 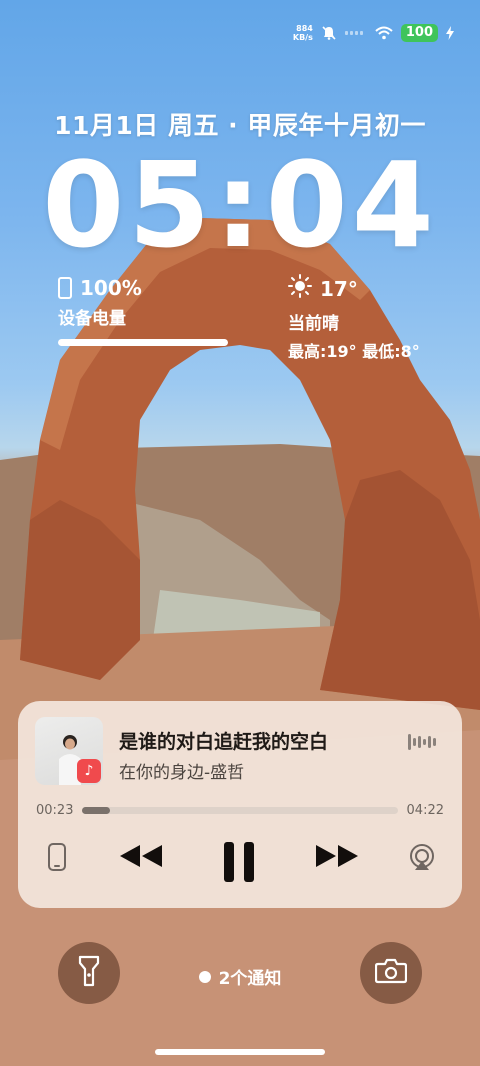 What do you see at coordinates (304, 28) in the screenshot?
I see `net-speed-value: 884` at bounding box center [304, 28].